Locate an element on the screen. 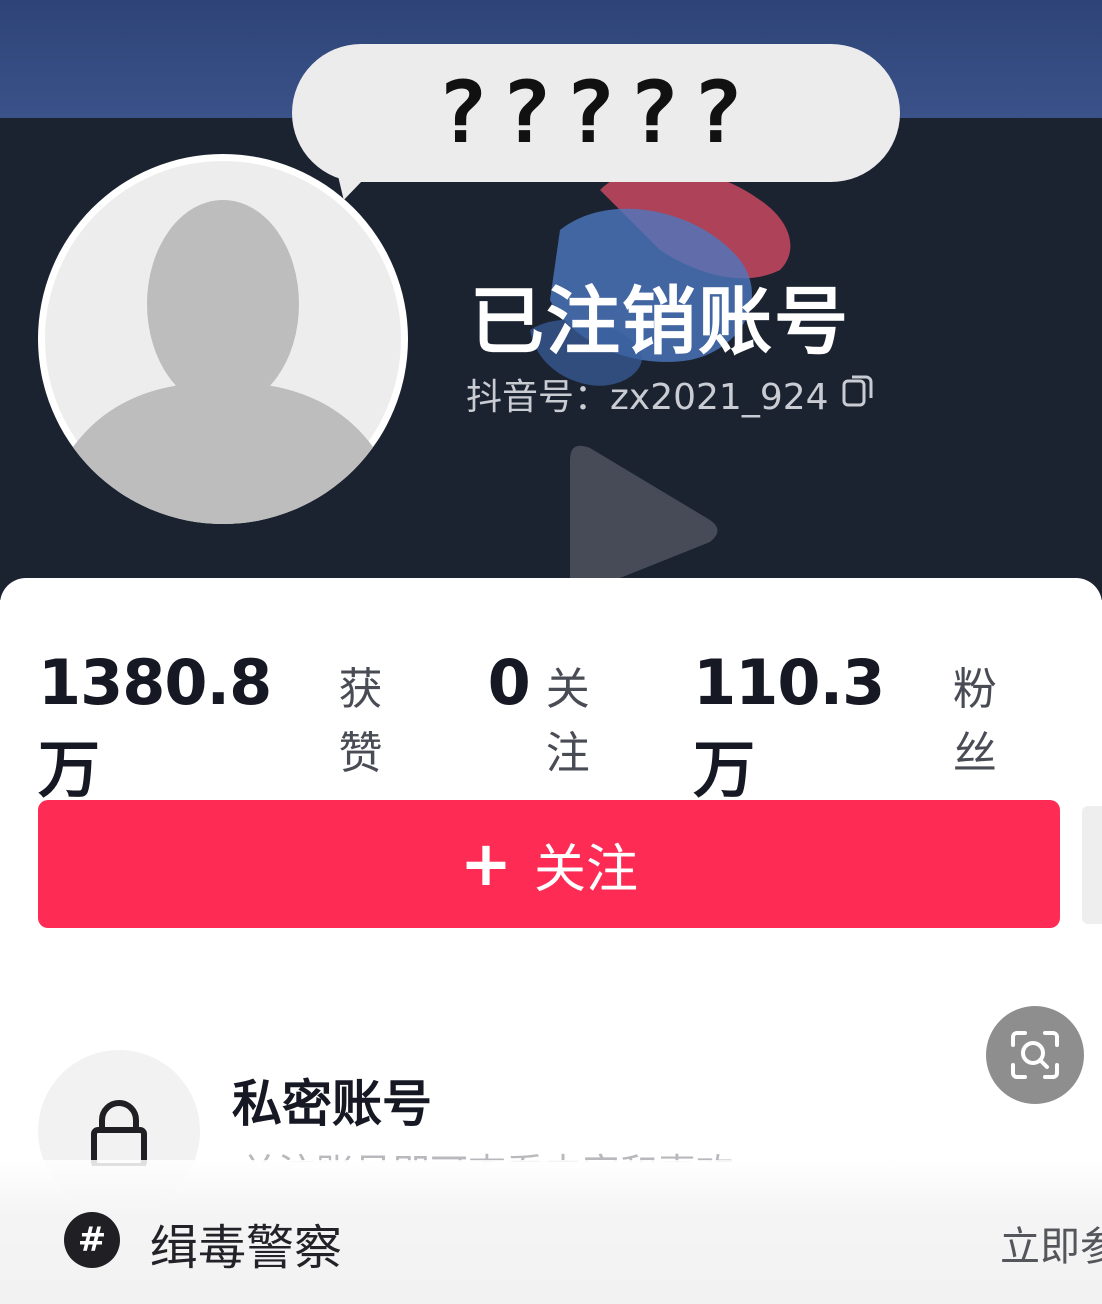 The width and height of the screenshot is (1102, 1304). stat-label: 获赞 is located at coordinates (360, 721).